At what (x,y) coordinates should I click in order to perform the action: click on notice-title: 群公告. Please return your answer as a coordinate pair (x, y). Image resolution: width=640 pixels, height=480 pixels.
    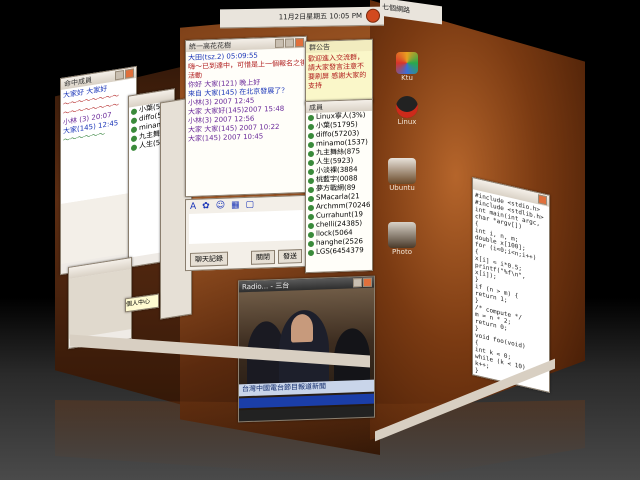
    Looking at the image, I should click on (319, 47).